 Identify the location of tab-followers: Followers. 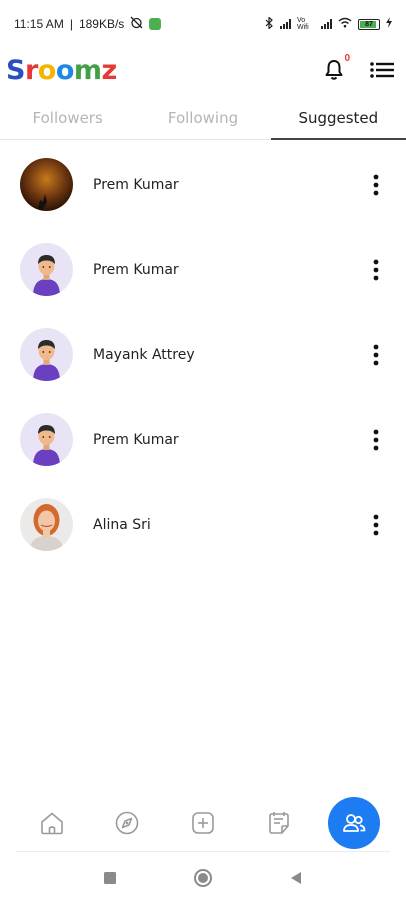
(67, 117).